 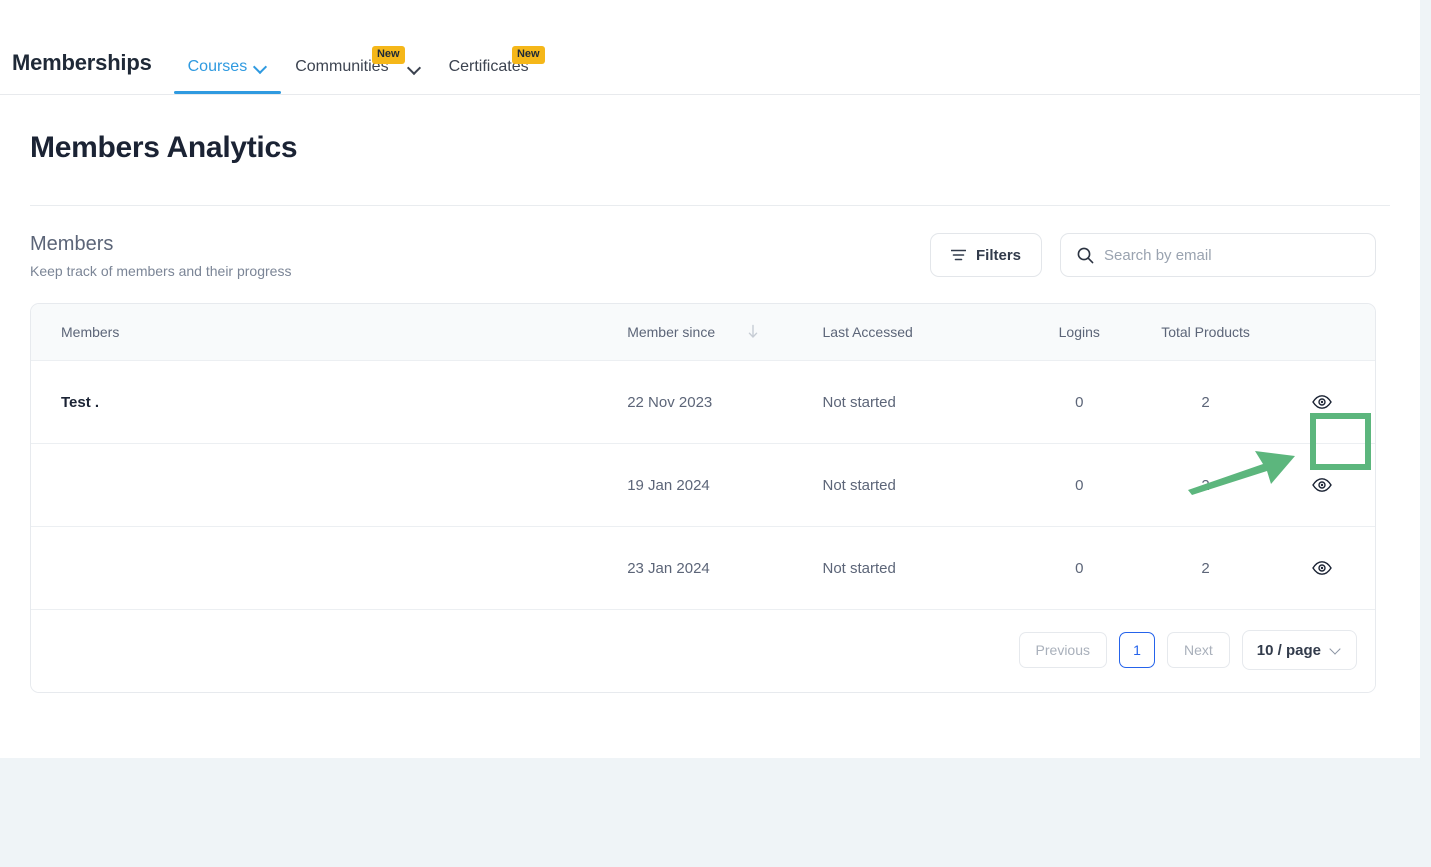 I want to click on nav-tab-courses-label-wrap: Courses, so click(x=218, y=67).